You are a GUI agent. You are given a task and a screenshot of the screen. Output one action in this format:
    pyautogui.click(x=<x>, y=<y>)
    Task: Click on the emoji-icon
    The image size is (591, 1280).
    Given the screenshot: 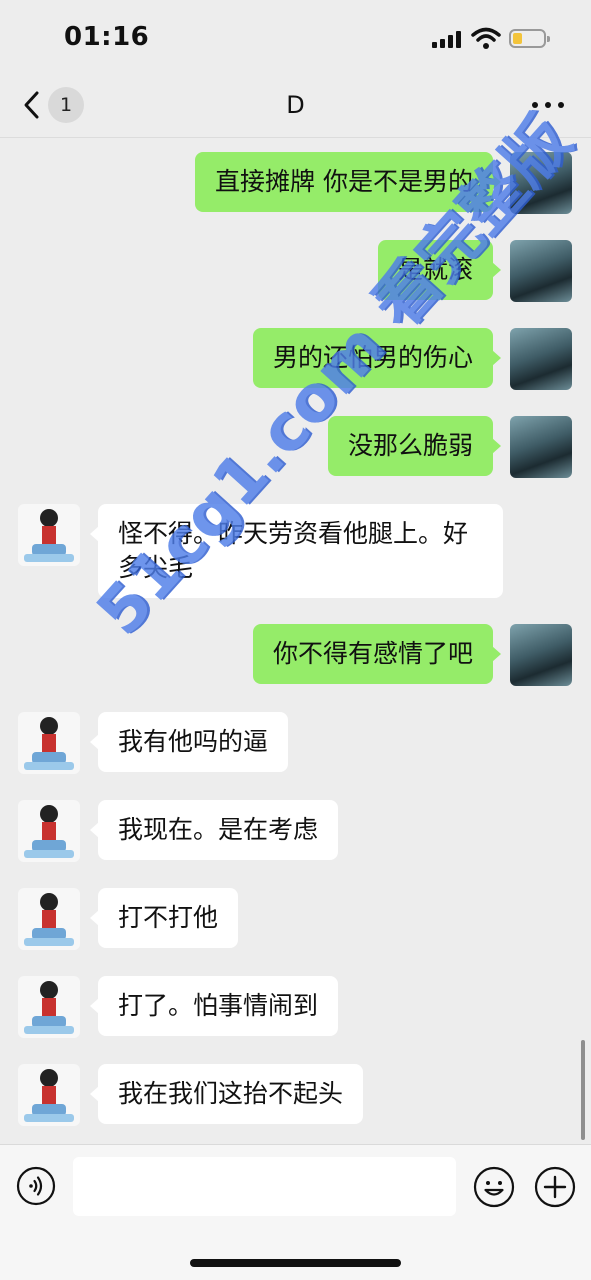 What is the action you would take?
    pyautogui.click(x=494, y=1187)
    